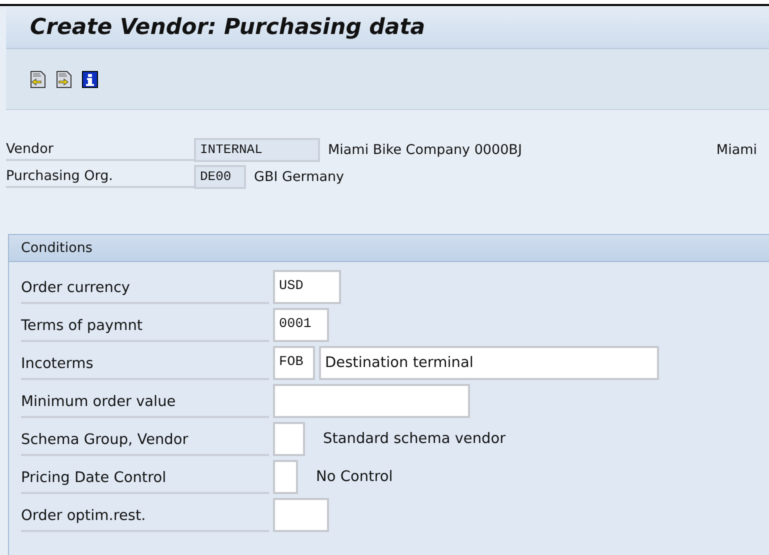 The width and height of the screenshot is (769, 555). Describe the element at coordinates (301, 325) in the screenshot. I see `input-field: 0001` at that location.